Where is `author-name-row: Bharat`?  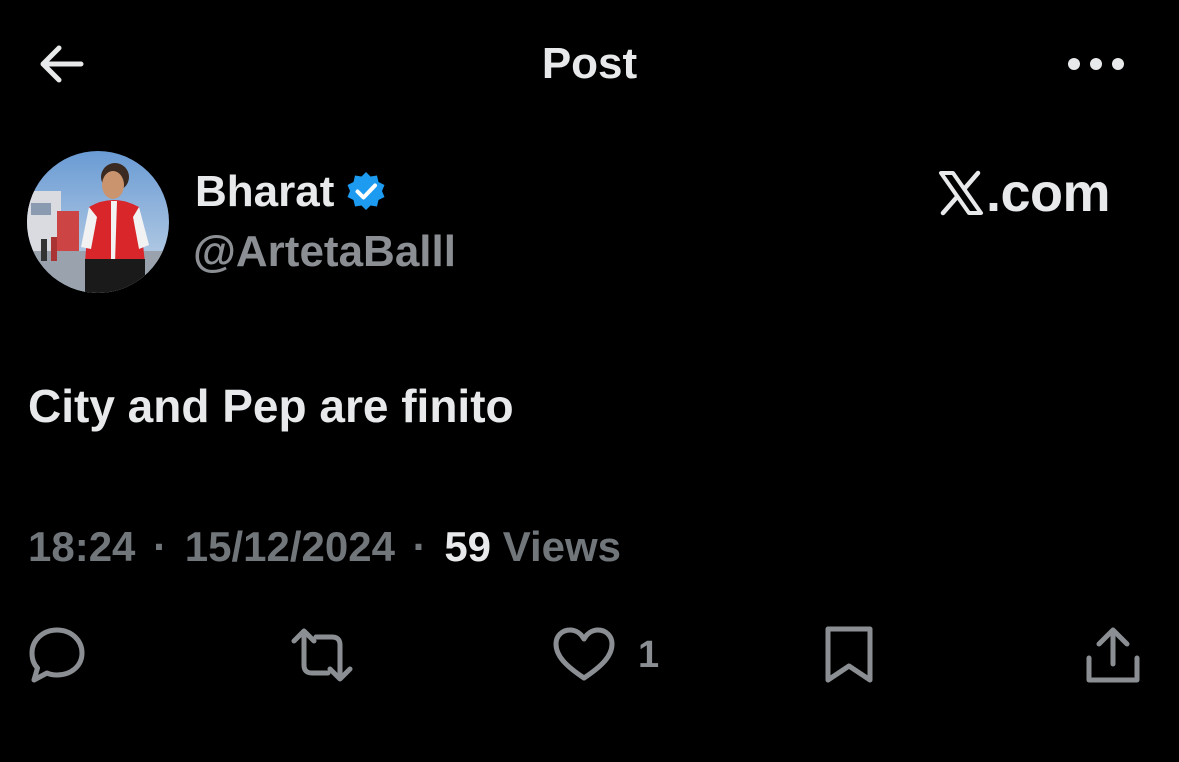 author-name-row: Bharat is located at coordinates (291, 192).